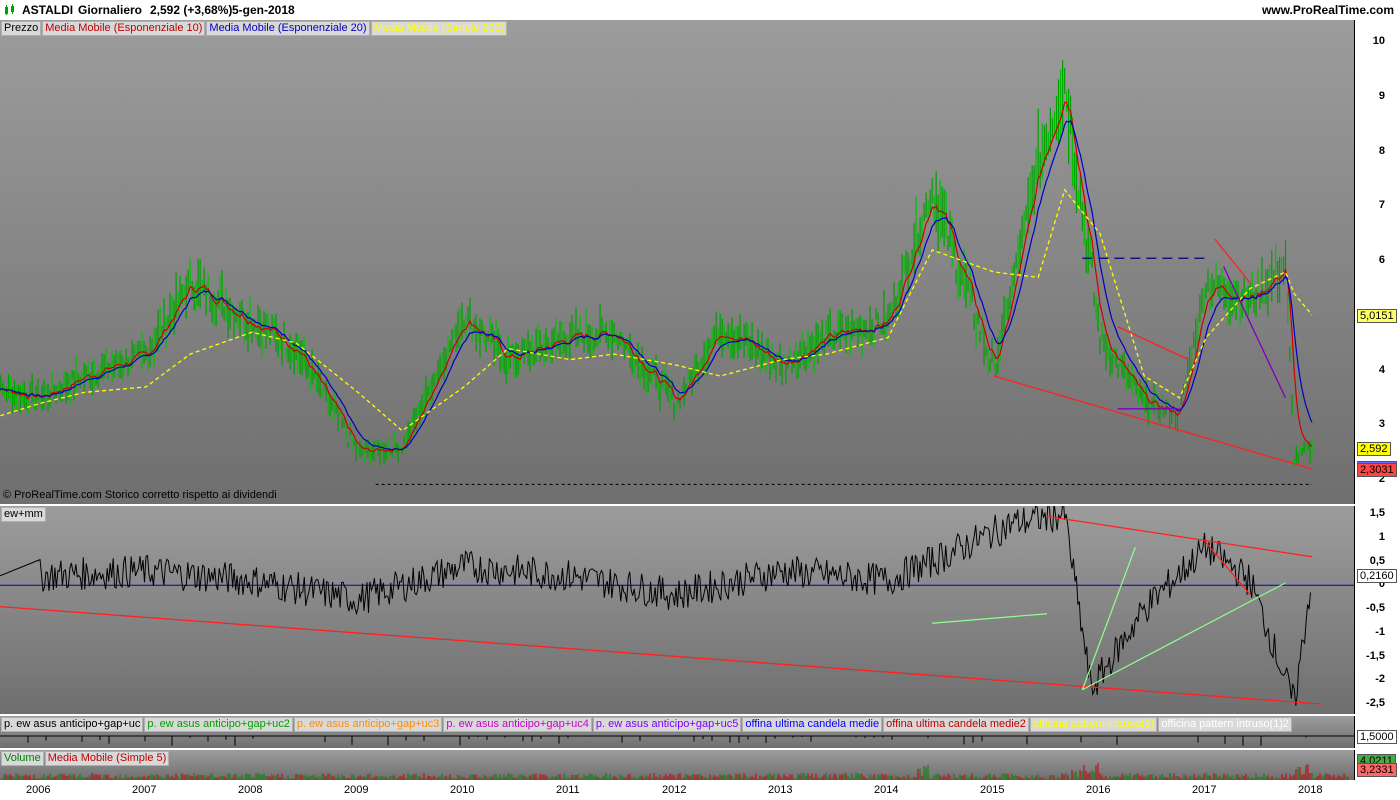 This screenshot has height=800, width=1400. Describe the element at coordinates (1377, 315) in the screenshot. I see `price-value-badge: 5,0151` at that location.